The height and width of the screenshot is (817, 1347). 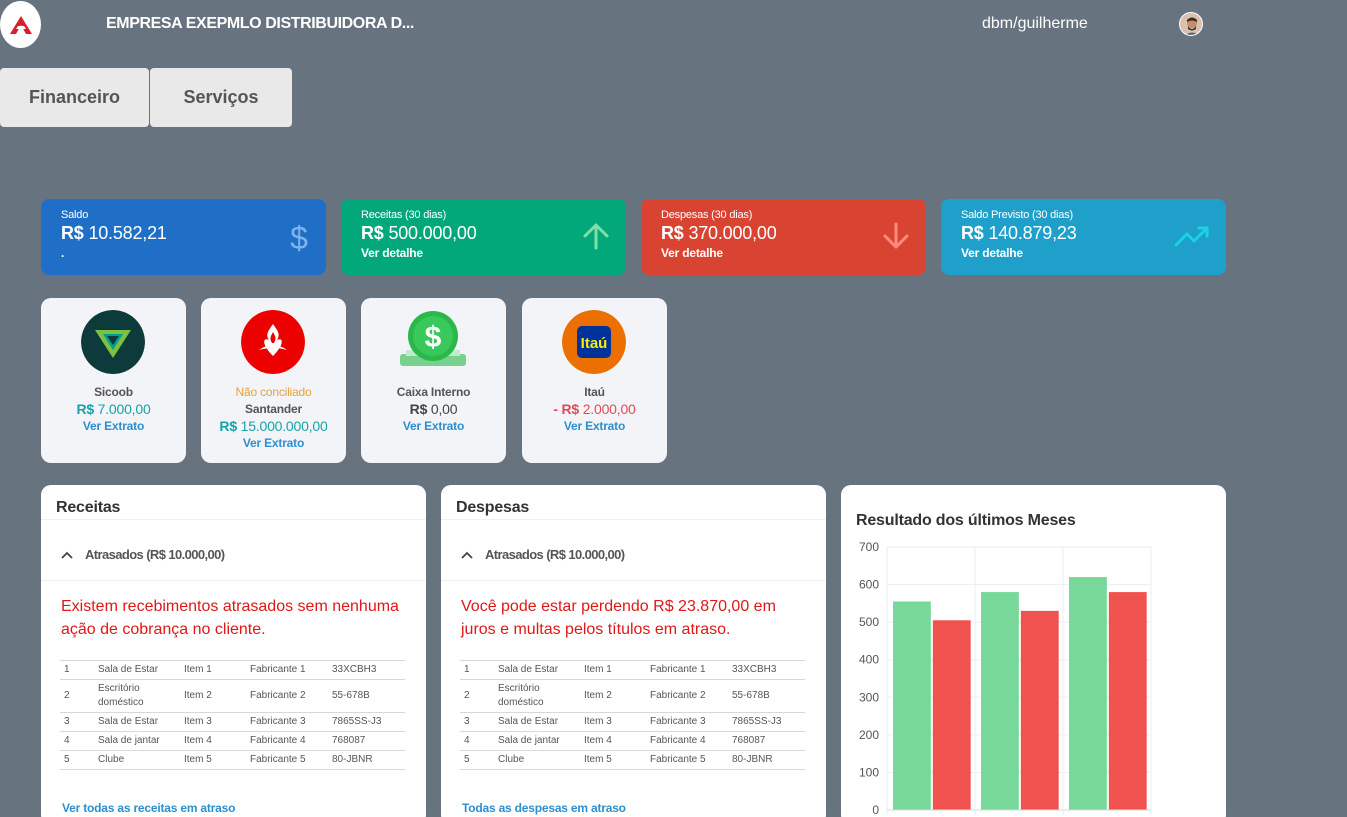 I want to click on dollar-icon: $, so click(x=299, y=240).